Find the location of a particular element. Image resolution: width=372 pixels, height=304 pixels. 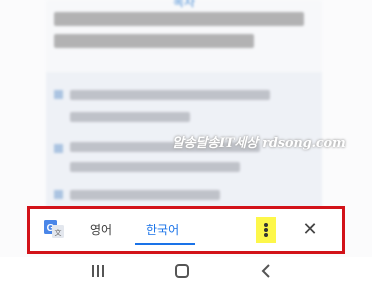

close-button: ✕ is located at coordinates (310, 229).